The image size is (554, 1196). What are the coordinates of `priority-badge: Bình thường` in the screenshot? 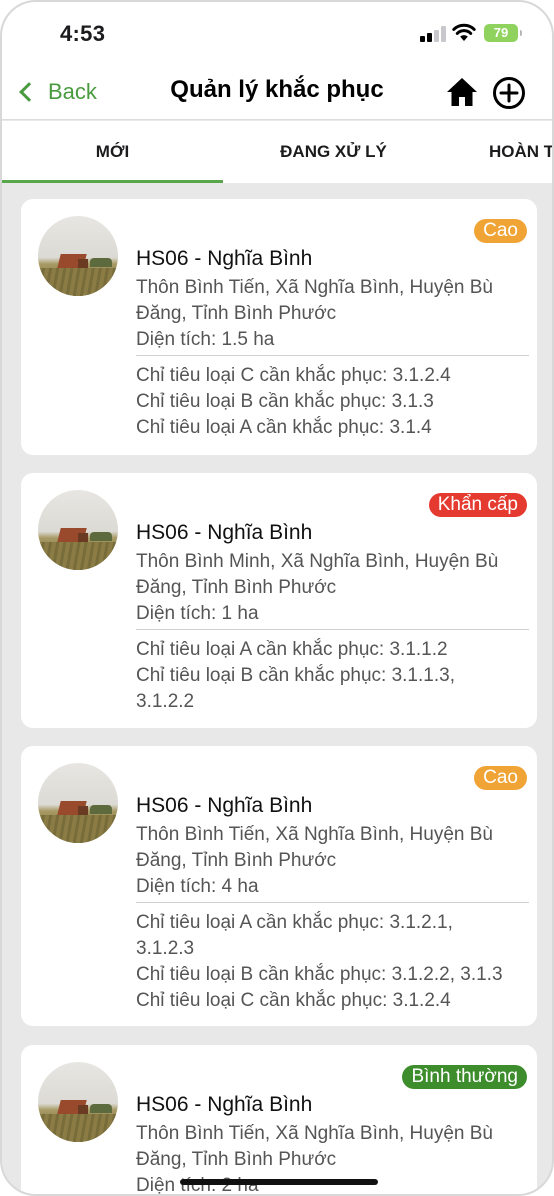 It's located at (464, 1077).